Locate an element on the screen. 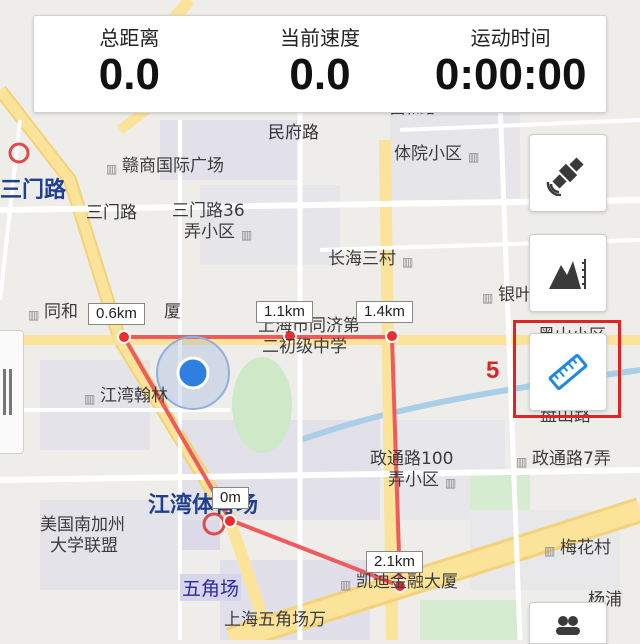 The height and width of the screenshot is (644, 640). poi-zhengtong100-line2: 弄小区 ▥ is located at coordinates (422, 480).